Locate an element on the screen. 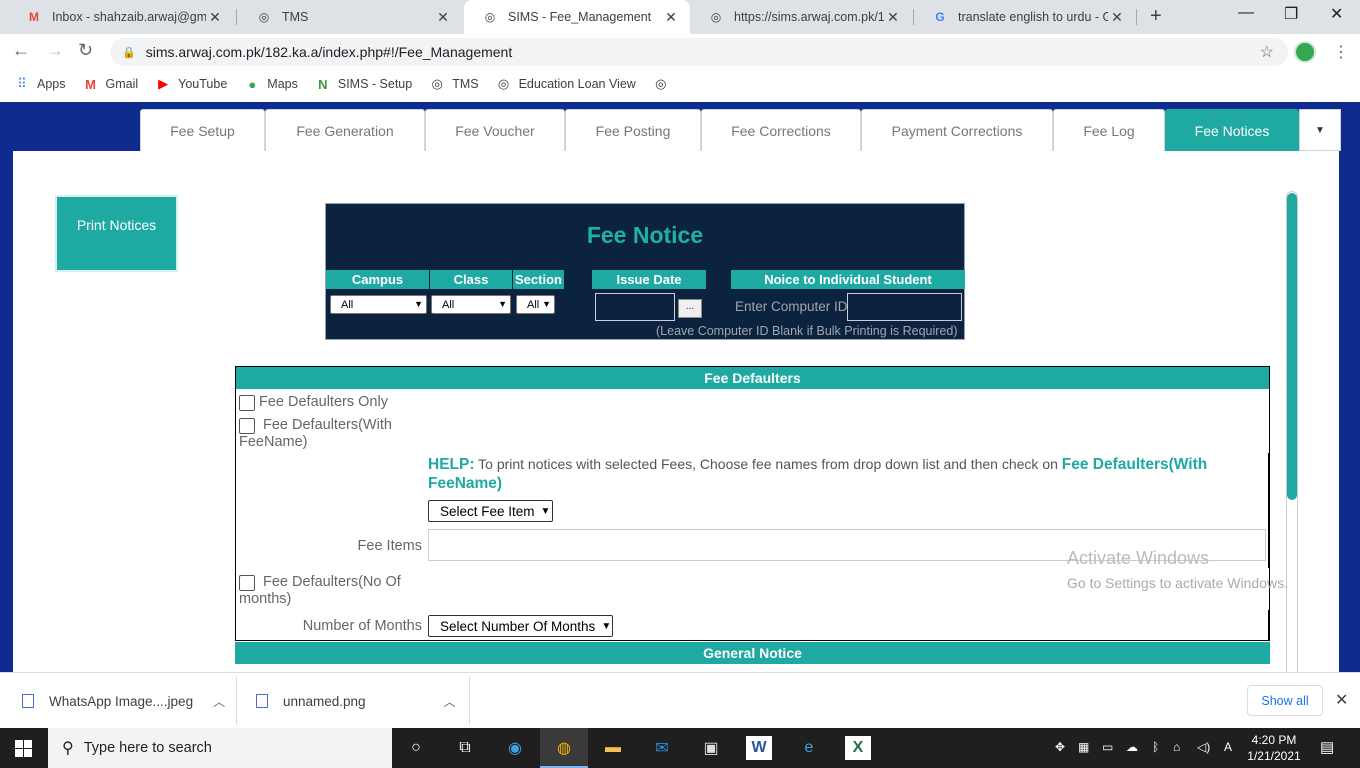  browser-tab-tms: ◎ TMS ✕ is located at coordinates (350, 17).